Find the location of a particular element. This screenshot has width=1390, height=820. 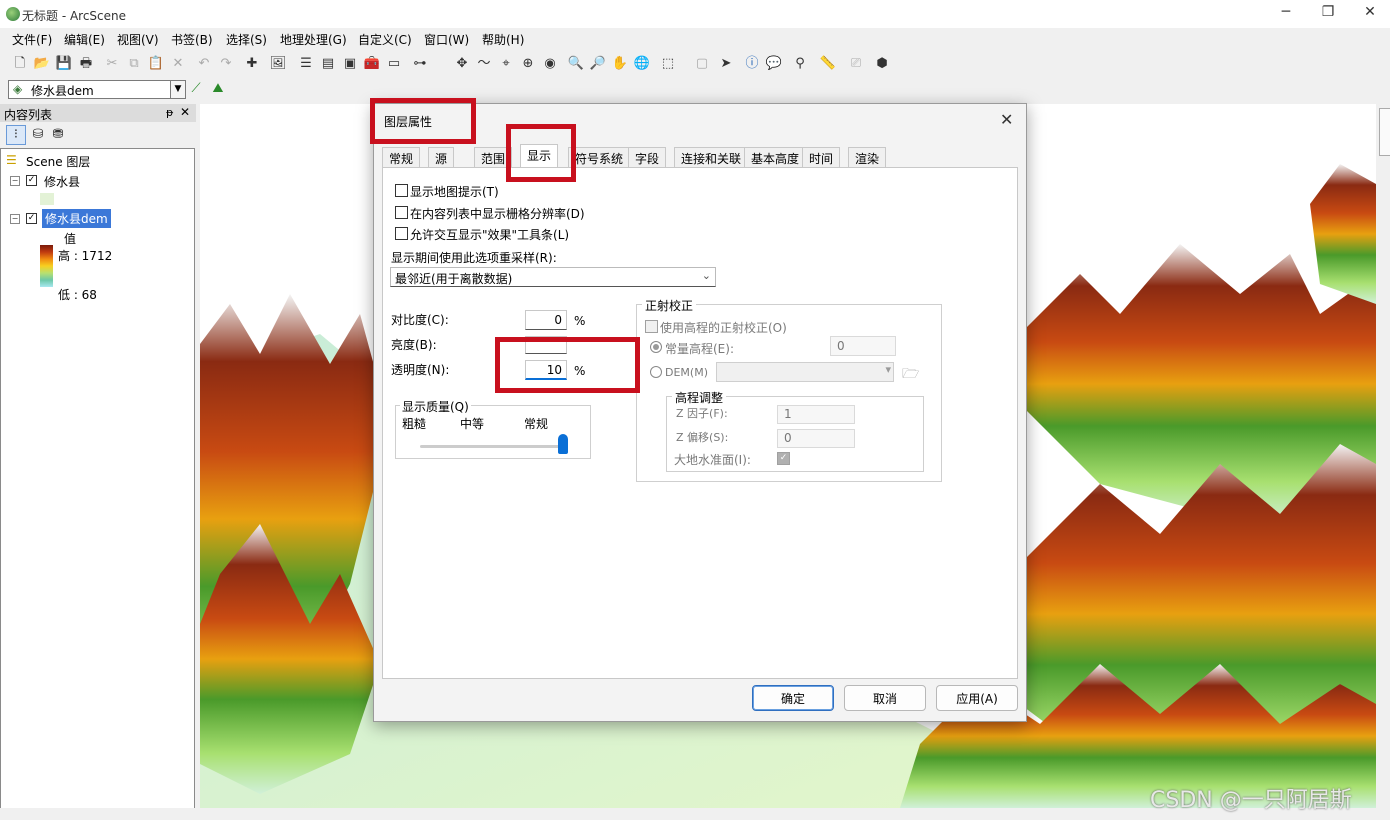

minimize-button: ─ is located at coordinates (1286, 14).